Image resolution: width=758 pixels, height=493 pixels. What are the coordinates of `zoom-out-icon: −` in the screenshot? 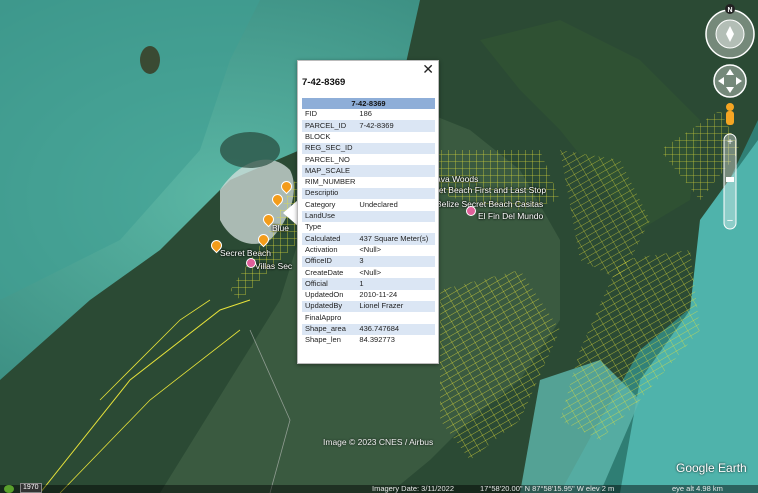 It's located at (730, 221).